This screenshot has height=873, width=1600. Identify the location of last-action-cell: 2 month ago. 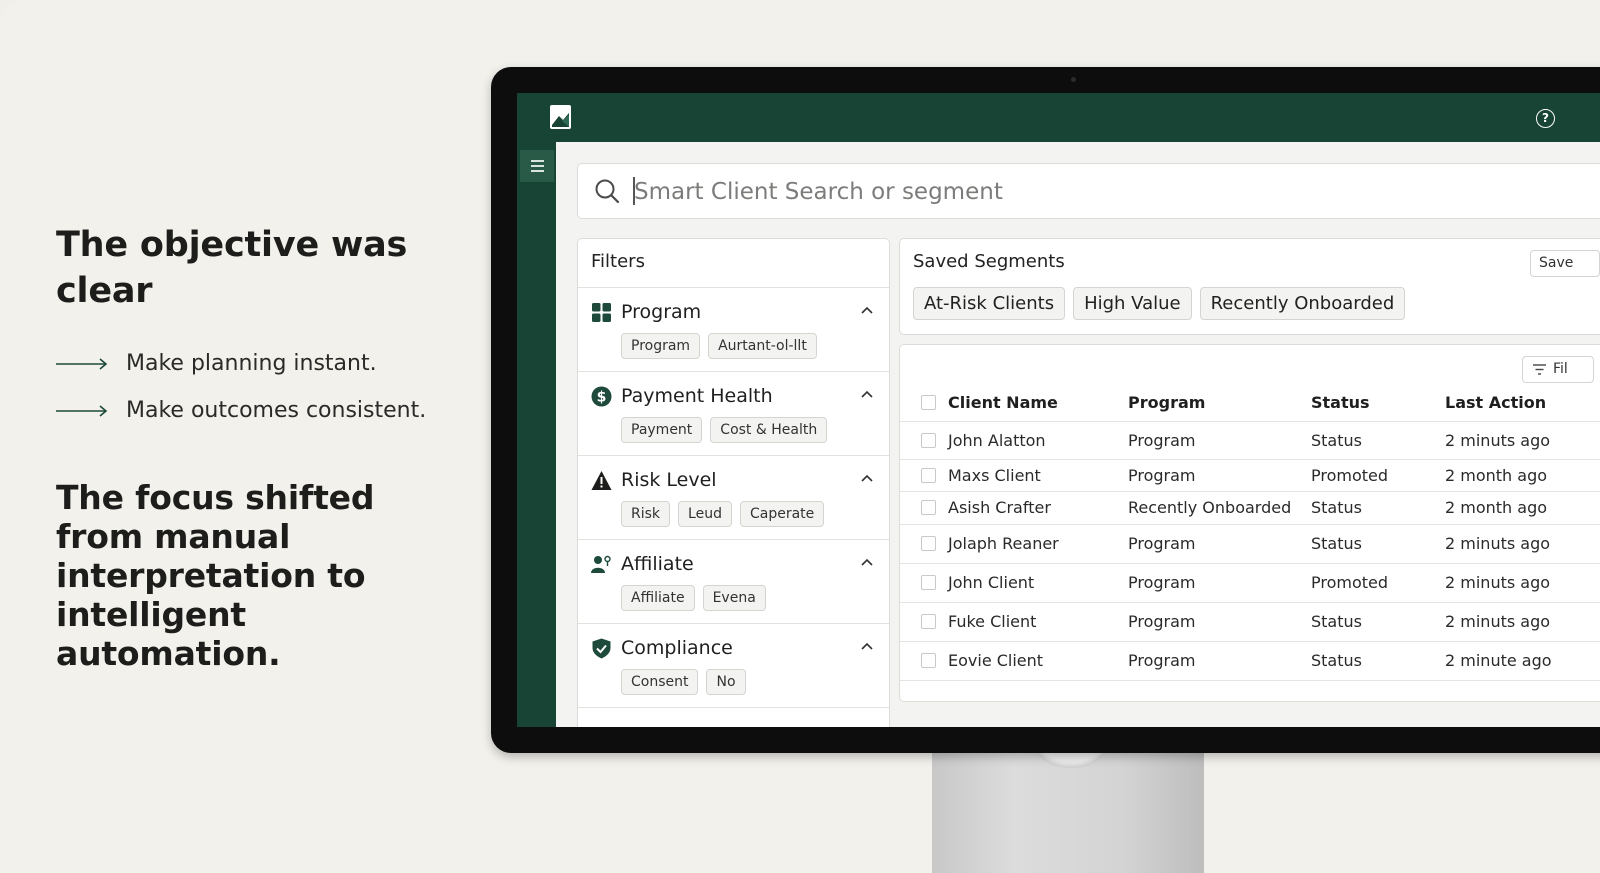
(1496, 475).